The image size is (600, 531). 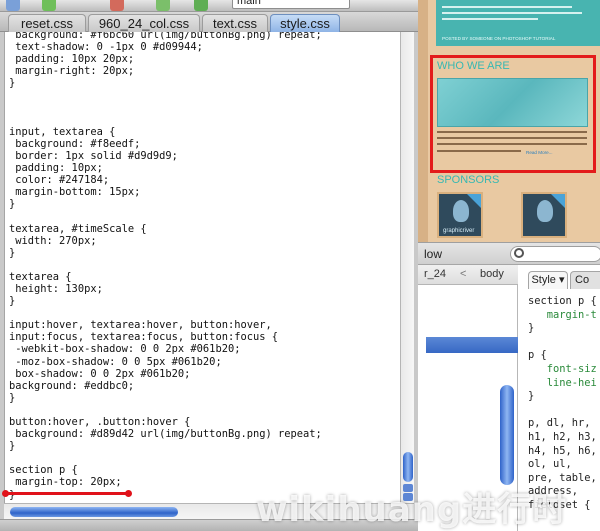 I want to click on code-line: padding: 10px;, so click(x=56, y=168).